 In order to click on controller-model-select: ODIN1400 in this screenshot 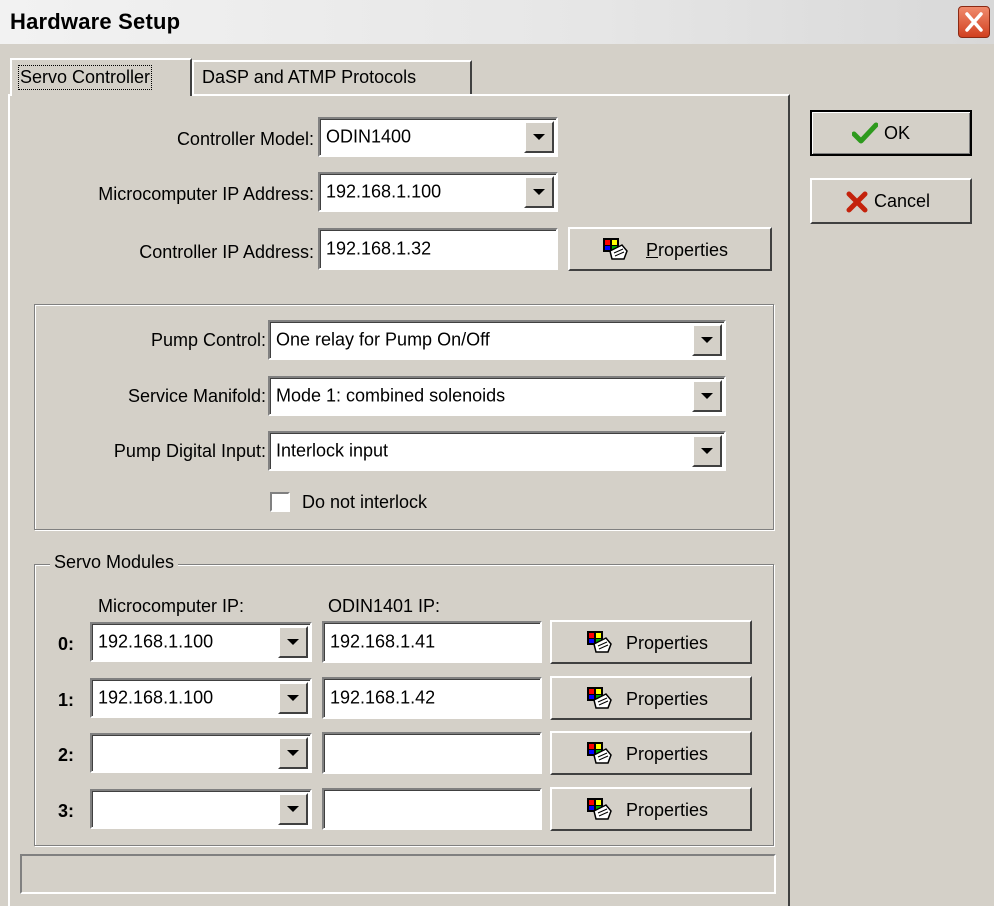, I will do `click(438, 137)`.